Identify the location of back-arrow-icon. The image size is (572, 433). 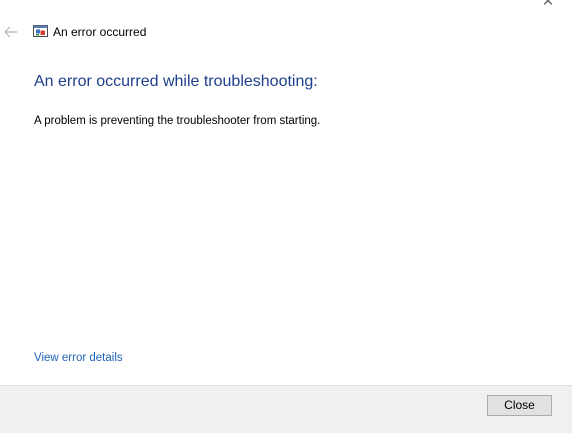
(11, 32).